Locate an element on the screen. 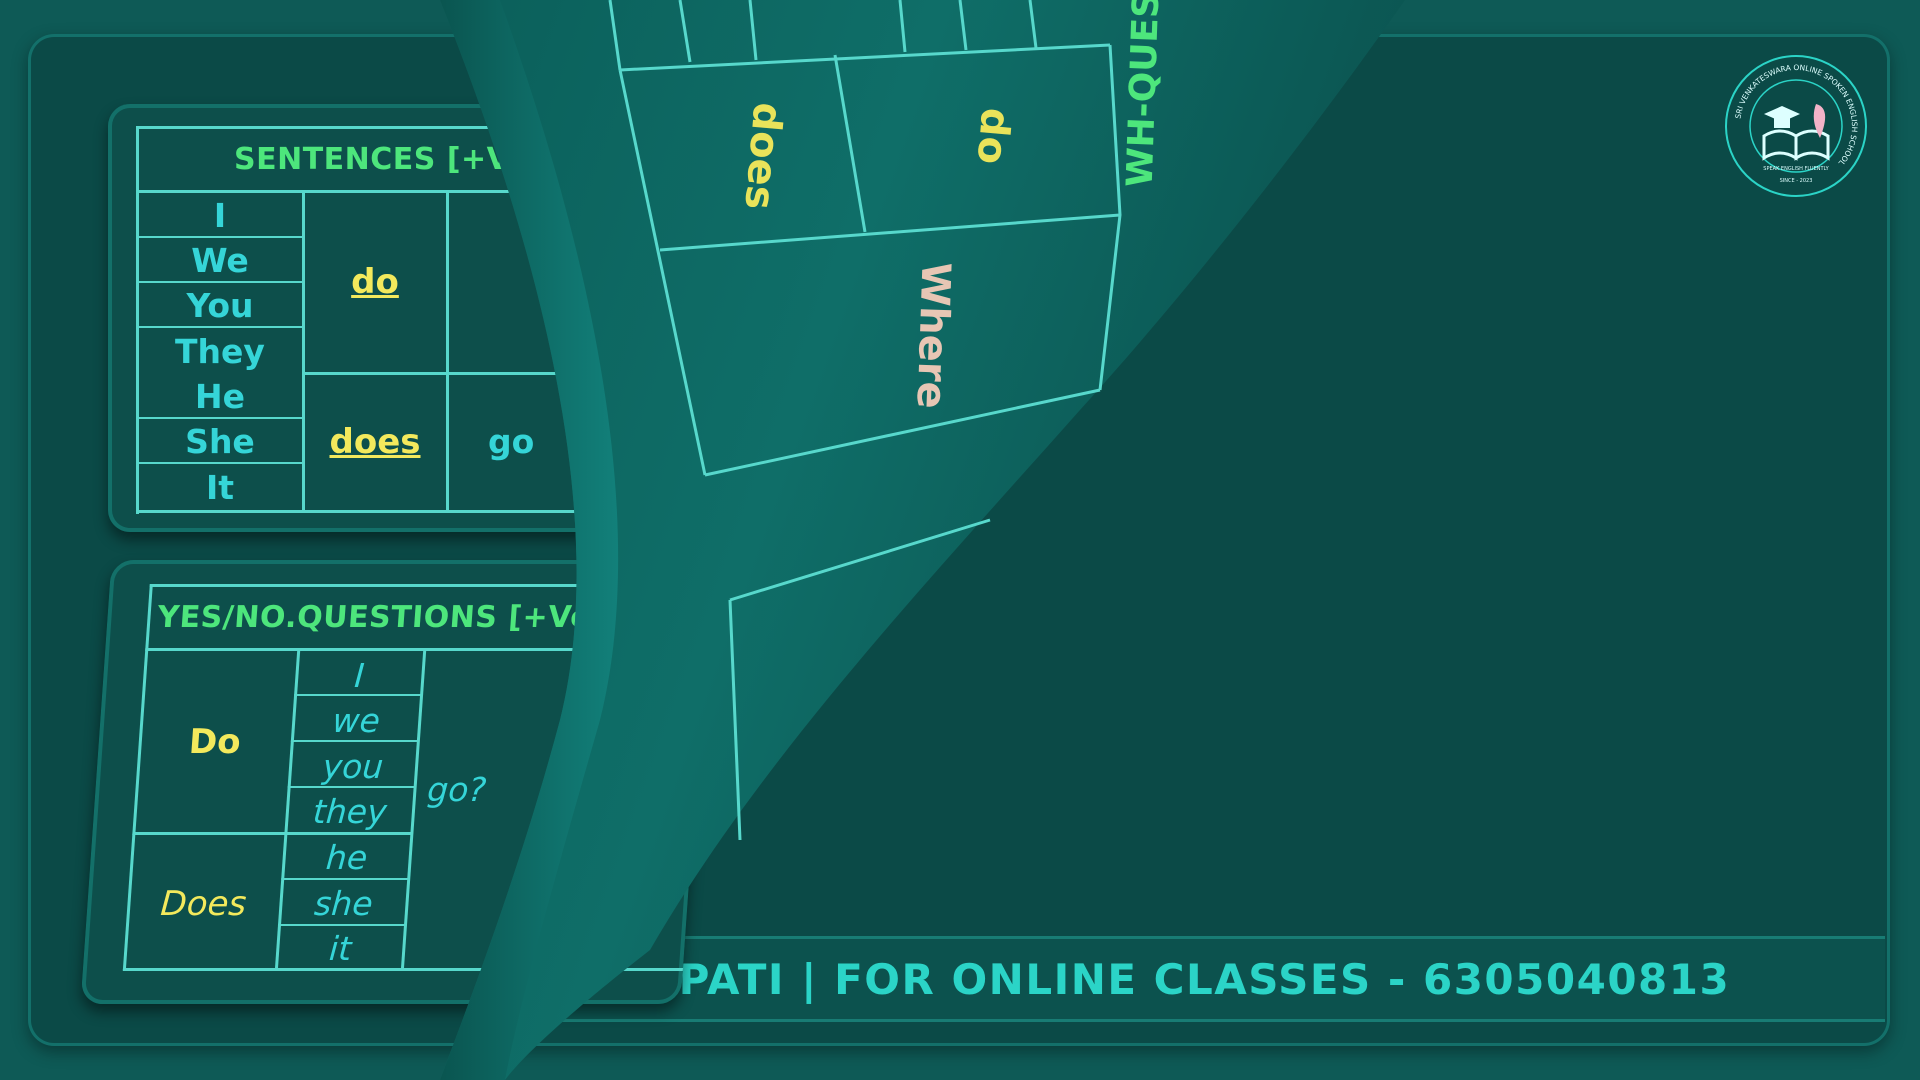 Image resolution: width=1920 pixels, height=1080 pixels. logo-tagline: SPEAK ENGLISH FLUENTLY is located at coordinates (1796, 169).